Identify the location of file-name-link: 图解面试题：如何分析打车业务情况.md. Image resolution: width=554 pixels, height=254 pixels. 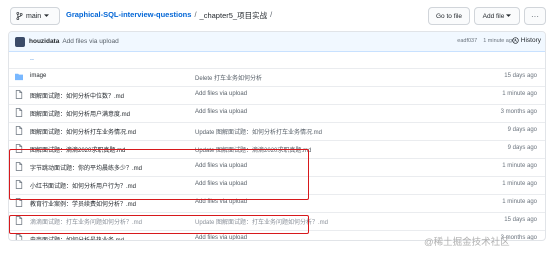
(83, 131).